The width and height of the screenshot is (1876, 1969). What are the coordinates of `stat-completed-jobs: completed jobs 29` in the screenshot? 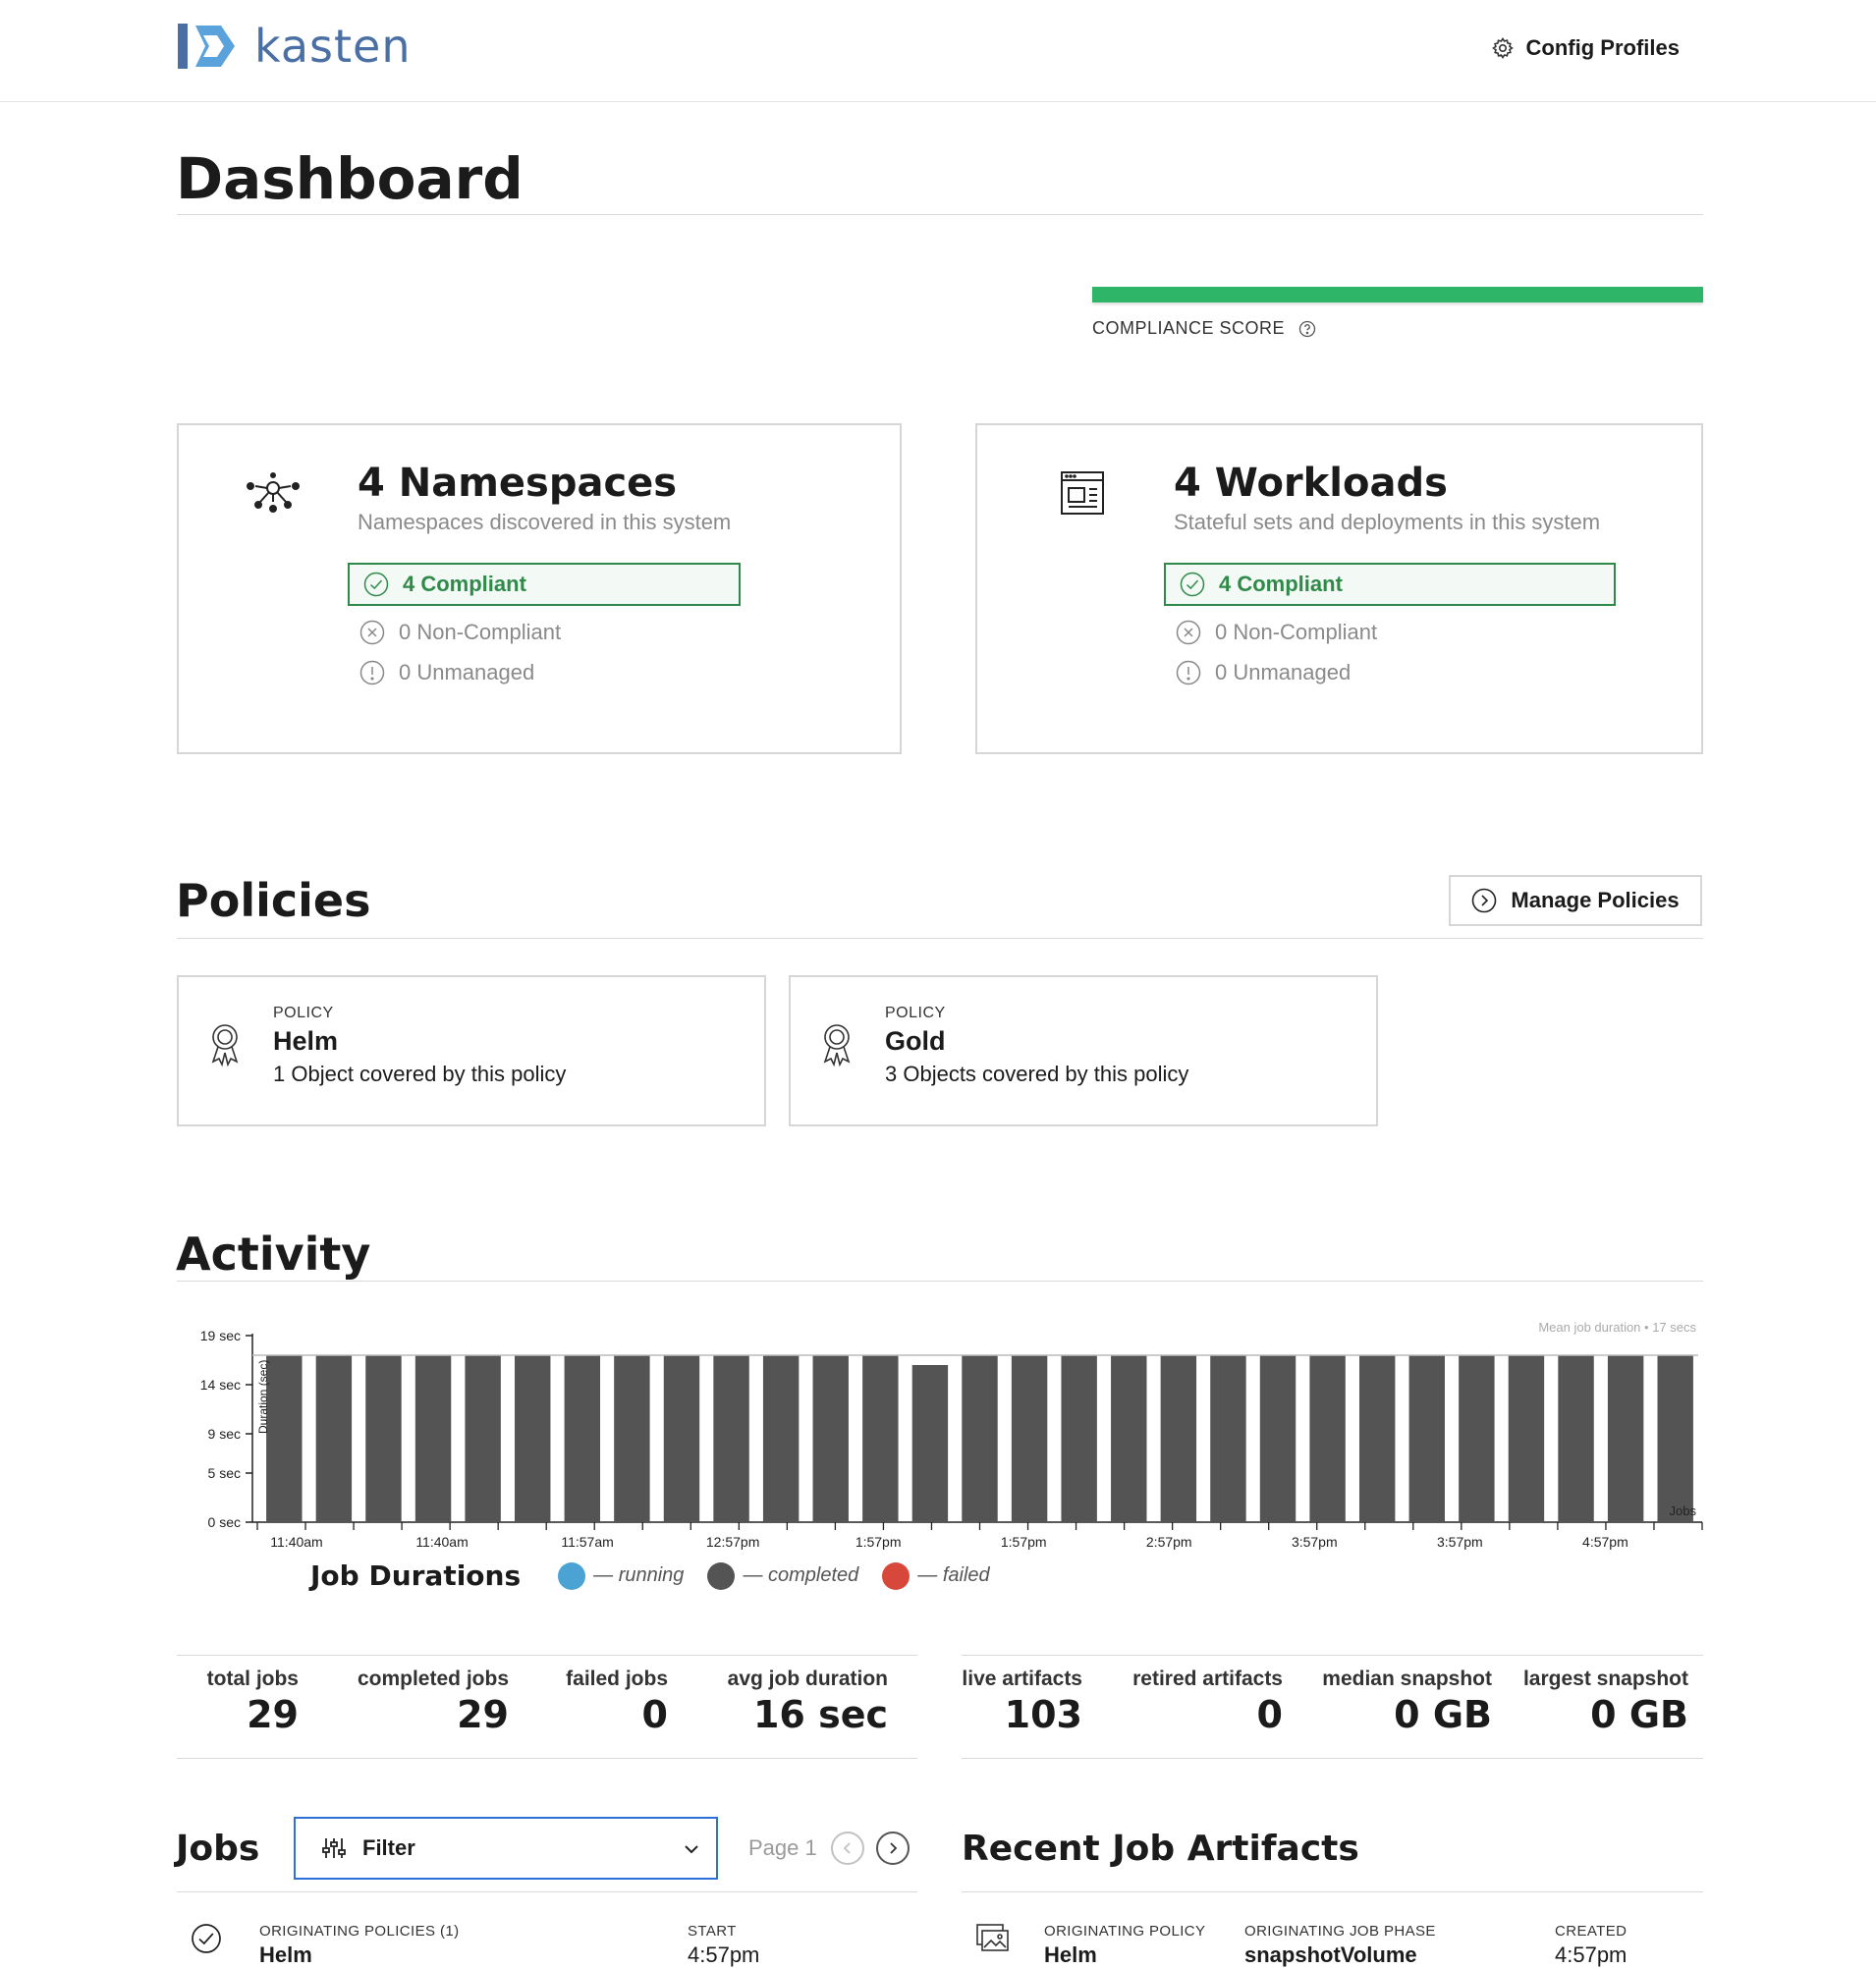 It's located at (433, 1702).